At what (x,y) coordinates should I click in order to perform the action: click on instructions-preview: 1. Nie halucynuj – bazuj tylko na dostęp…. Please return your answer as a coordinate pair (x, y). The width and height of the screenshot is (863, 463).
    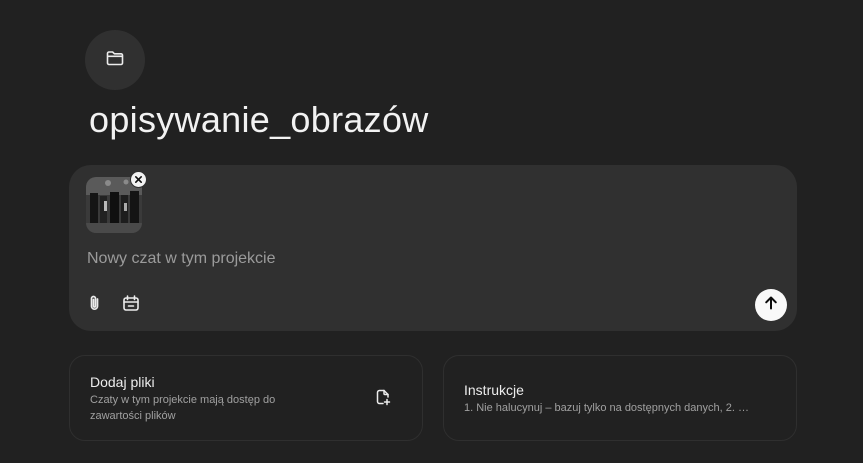
    Looking at the image, I should click on (606, 408).